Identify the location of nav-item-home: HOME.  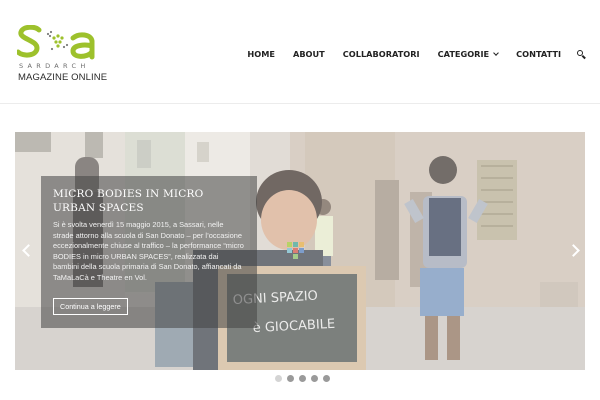
(261, 54).